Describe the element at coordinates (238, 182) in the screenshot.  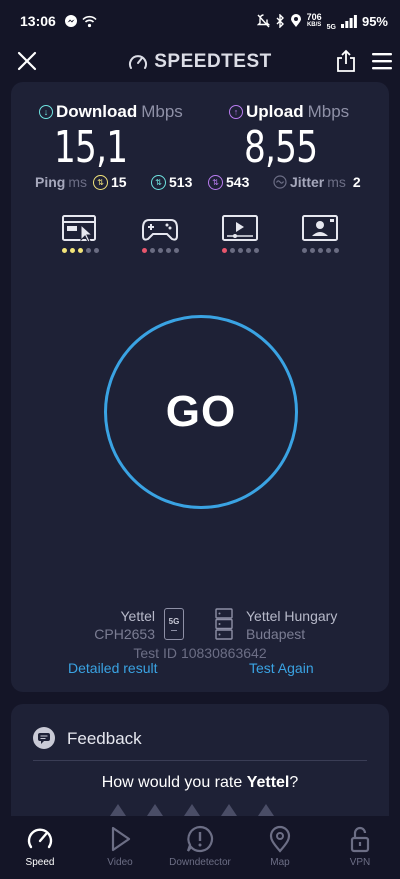
I see `ping-upload-value: 543` at that location.